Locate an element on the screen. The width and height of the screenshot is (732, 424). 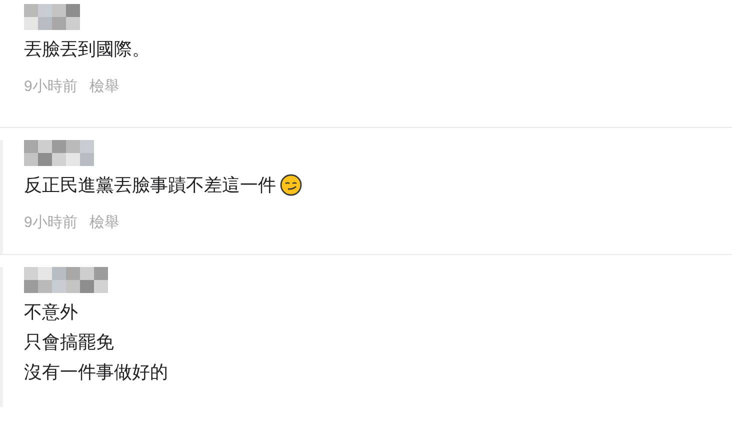
comment-text: 反正民進黨丟臉事蹟不差這一件 is located at coordinates (150, 185).